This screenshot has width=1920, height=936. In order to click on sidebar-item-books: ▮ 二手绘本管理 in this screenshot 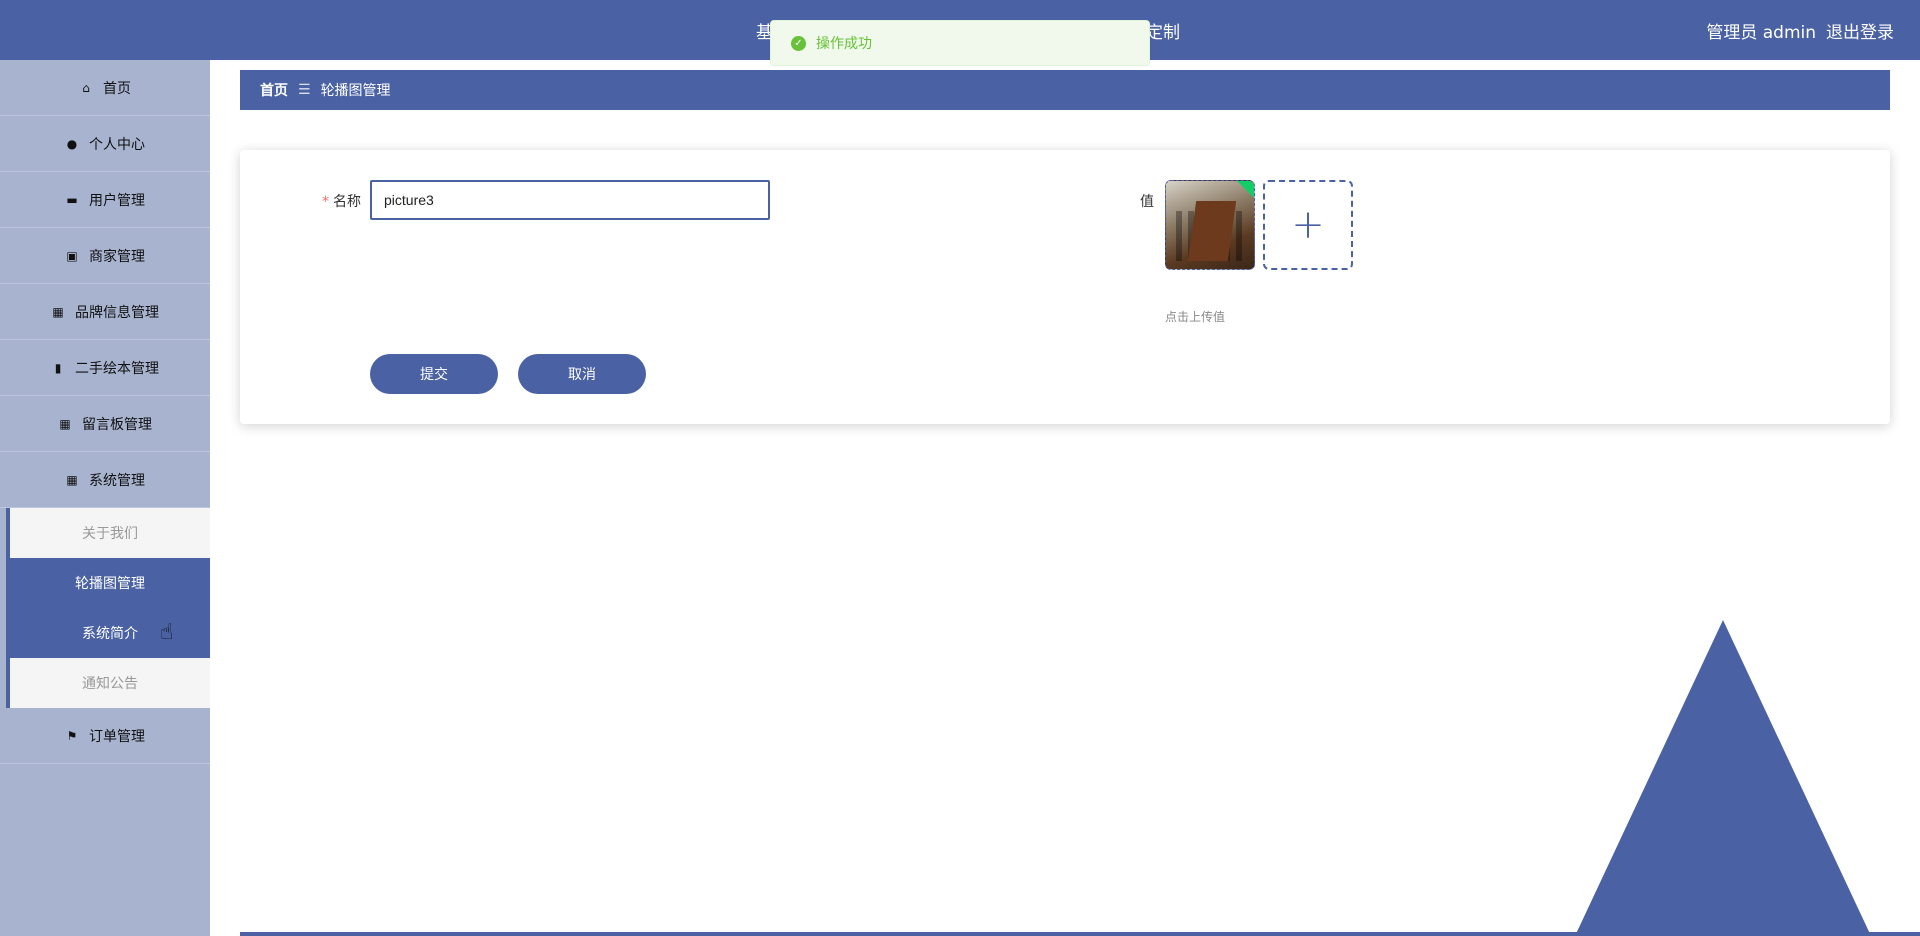, I will do `click(105, 368)`.